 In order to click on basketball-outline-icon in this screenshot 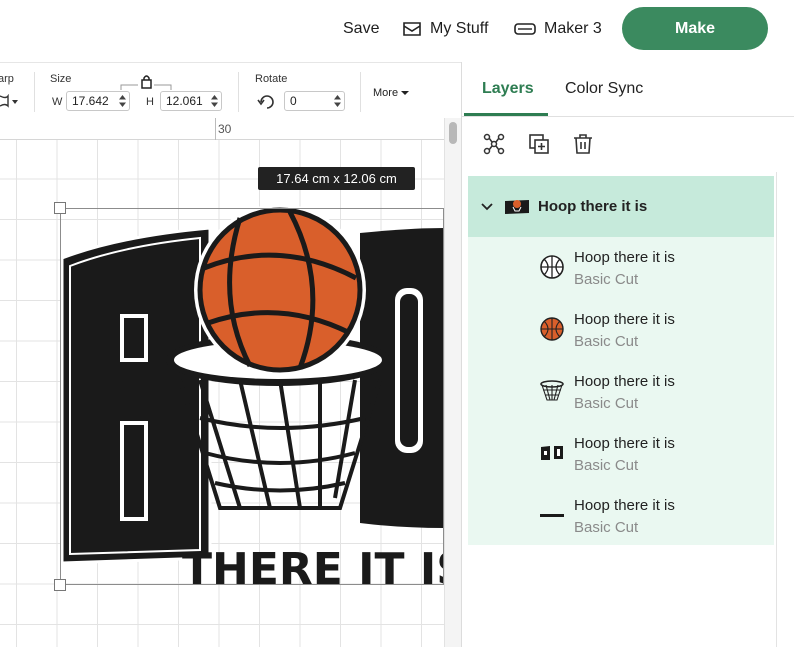, I will do `click(552, 267)`.